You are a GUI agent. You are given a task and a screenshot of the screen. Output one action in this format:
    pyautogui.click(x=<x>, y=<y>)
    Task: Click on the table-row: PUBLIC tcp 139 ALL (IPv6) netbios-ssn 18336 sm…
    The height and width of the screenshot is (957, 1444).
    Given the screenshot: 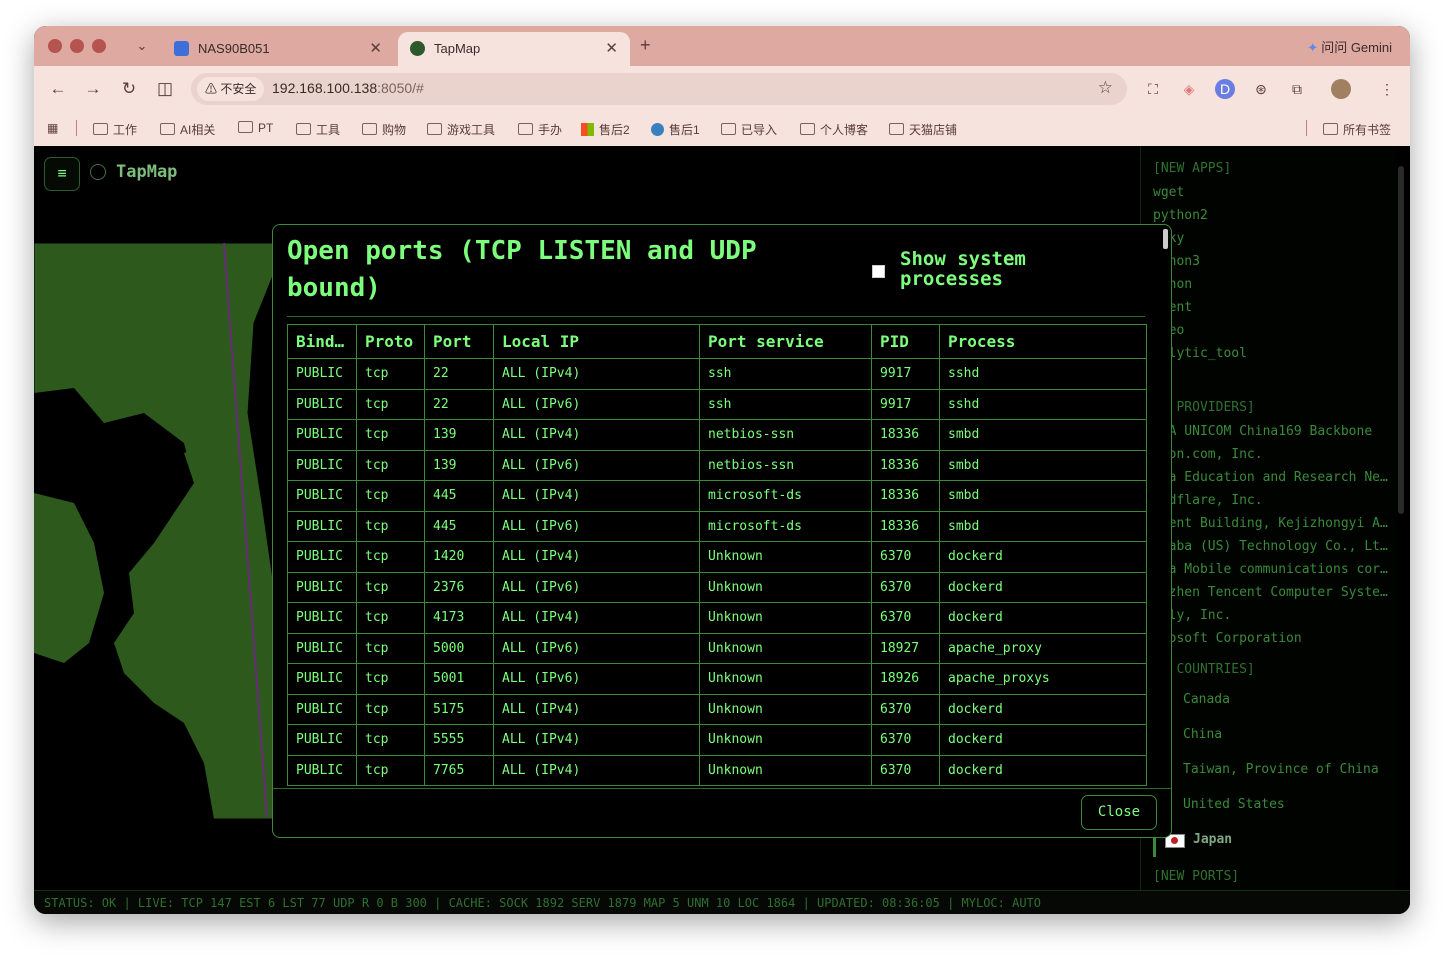 What is the action you would take?
    pyautogui.click(x=717, y=465)
    